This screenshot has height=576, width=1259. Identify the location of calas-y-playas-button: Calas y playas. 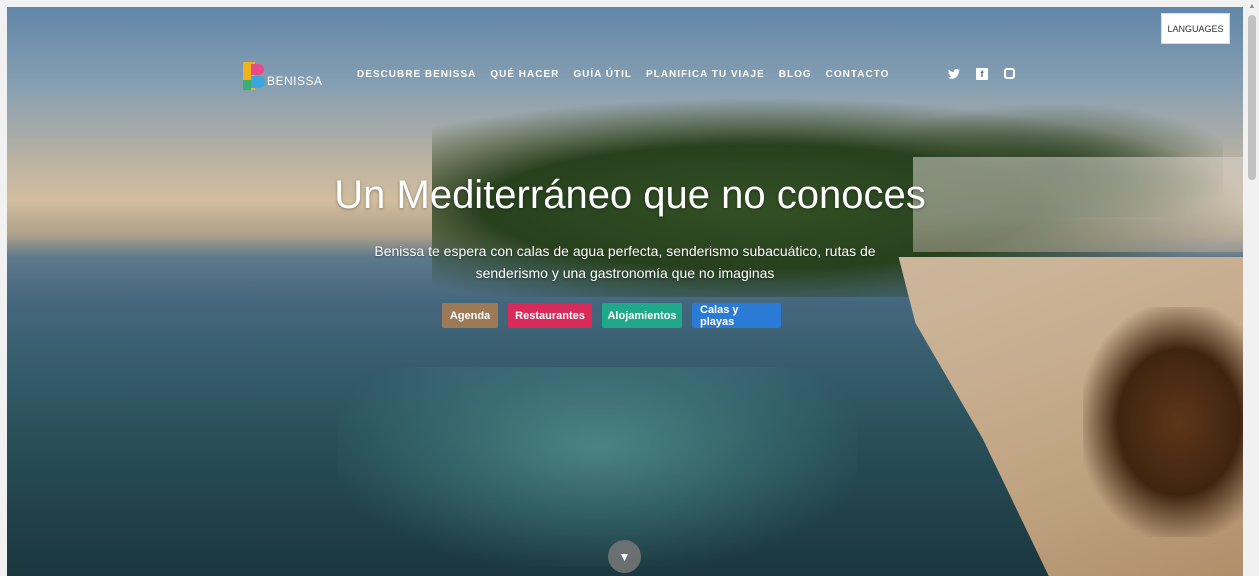
(736, 315).